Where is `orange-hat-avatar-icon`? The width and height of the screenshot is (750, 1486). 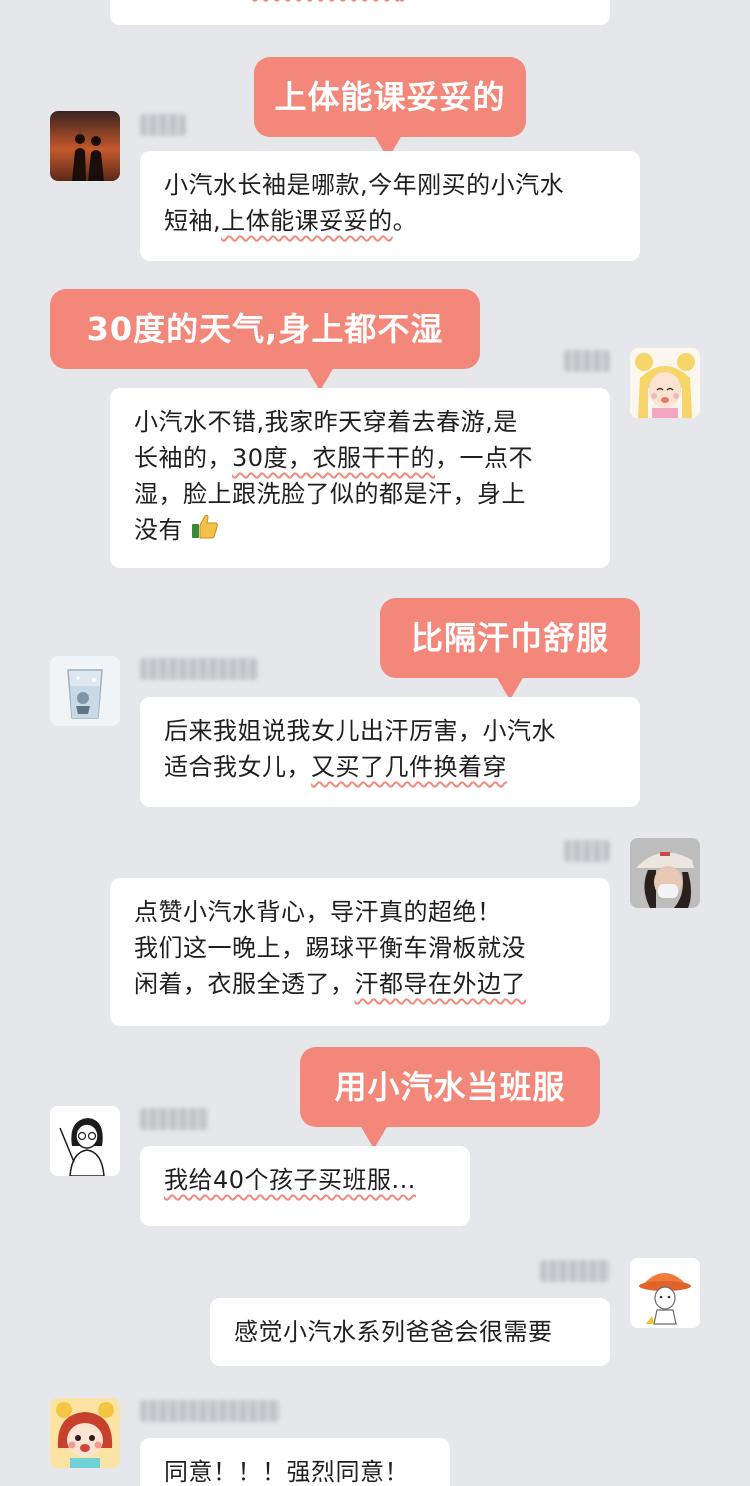
orange-hat-avatar-icon is located at coordinates (665, 1293).